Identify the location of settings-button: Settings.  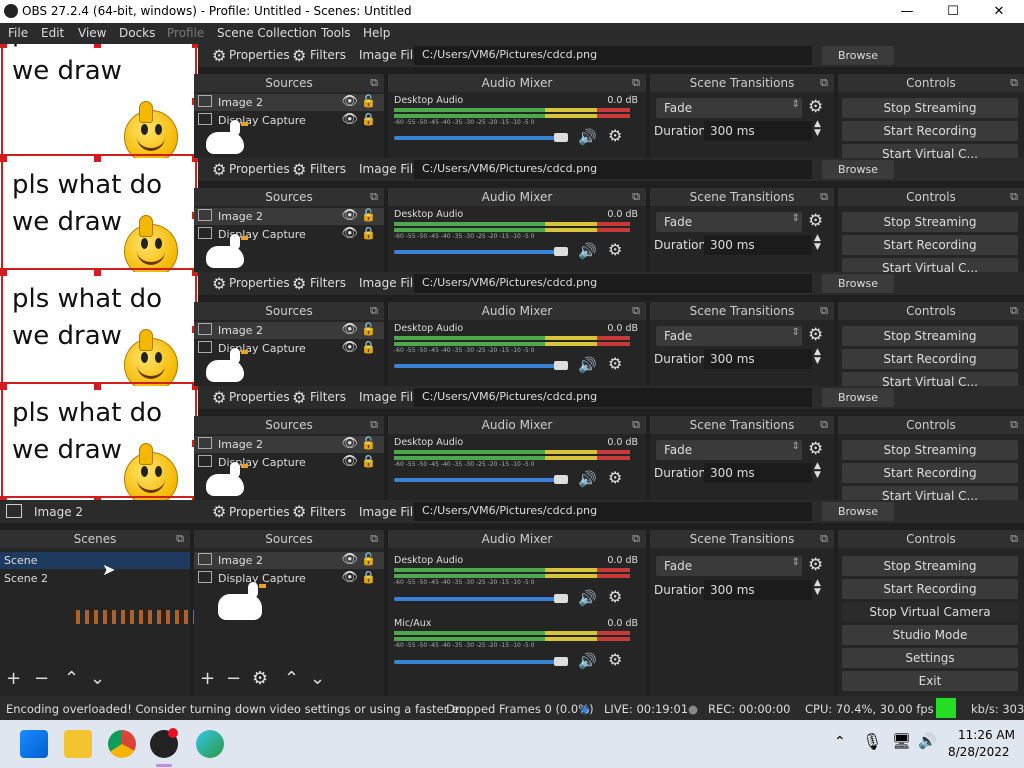
(930, 658).